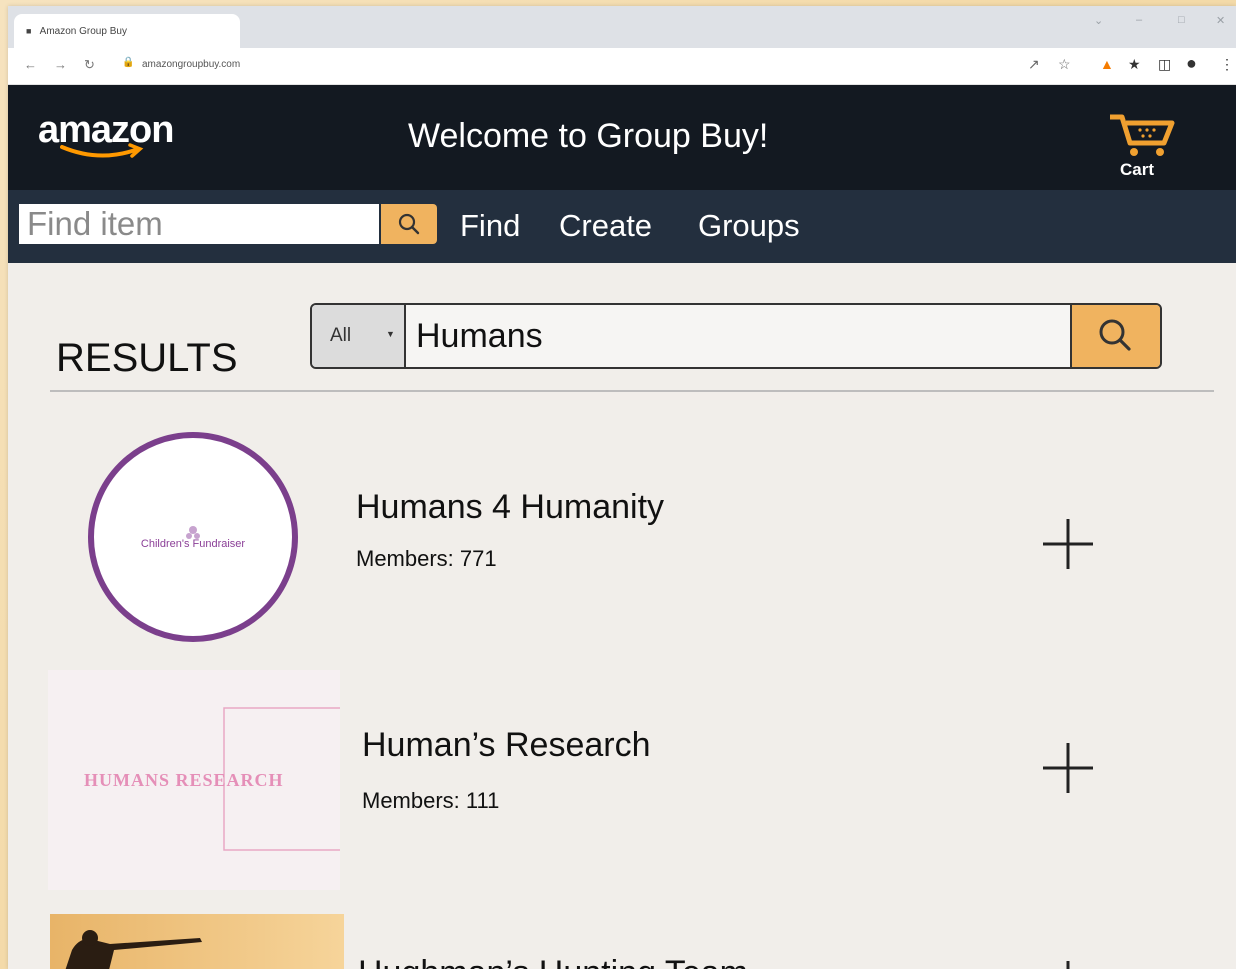  I want to click on results-search-input, so click(736, 336).